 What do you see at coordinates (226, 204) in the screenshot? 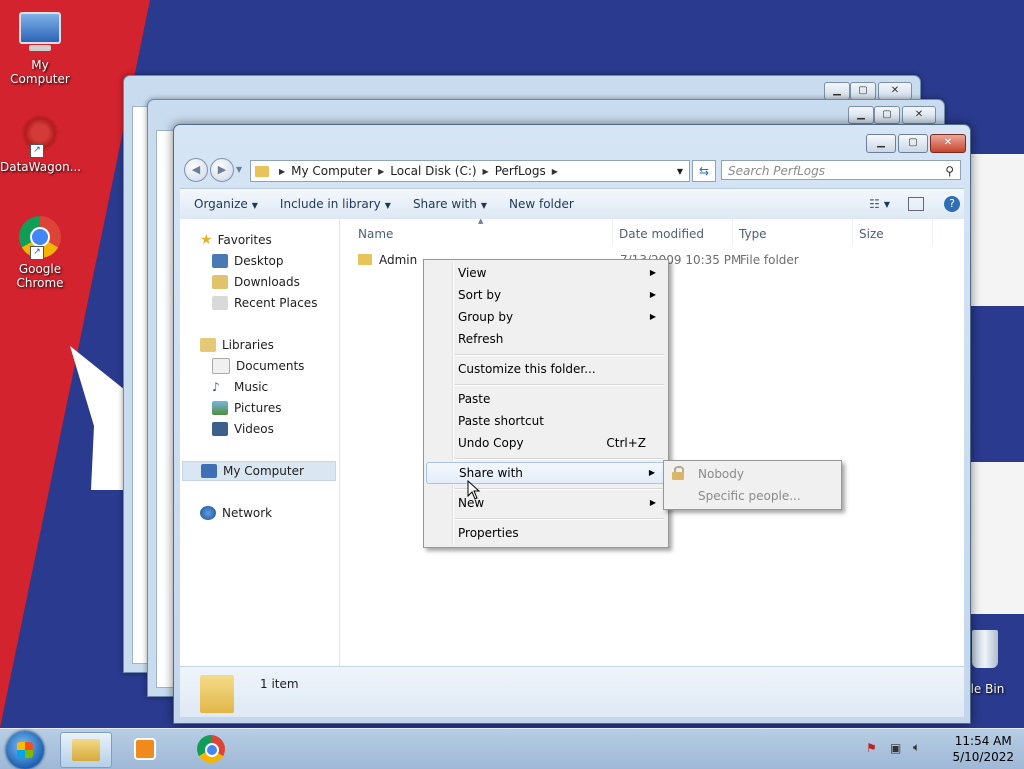
I see `organize-button: Organize ▼` at bounding box center [226, 204].